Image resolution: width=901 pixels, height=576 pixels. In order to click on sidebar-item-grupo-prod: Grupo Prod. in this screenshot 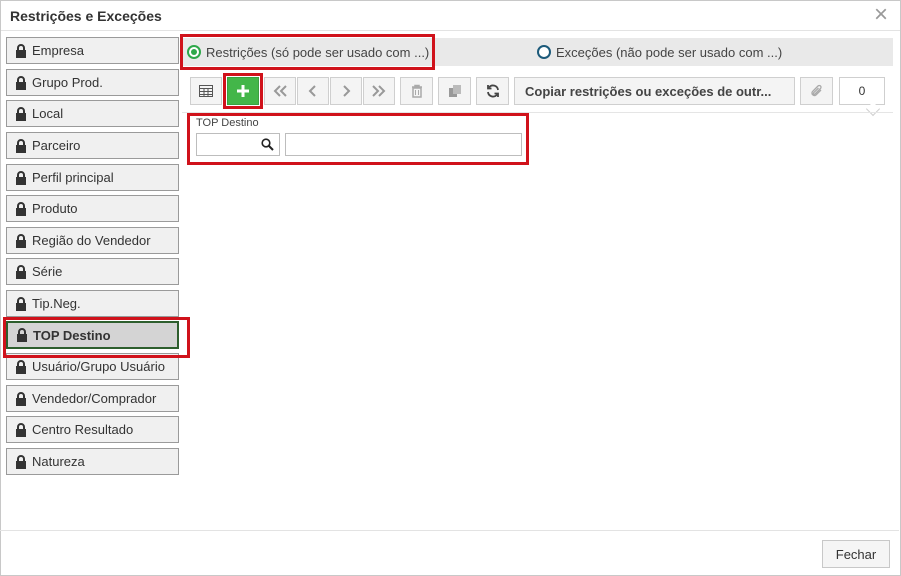, I will do `click(92, 82)`.